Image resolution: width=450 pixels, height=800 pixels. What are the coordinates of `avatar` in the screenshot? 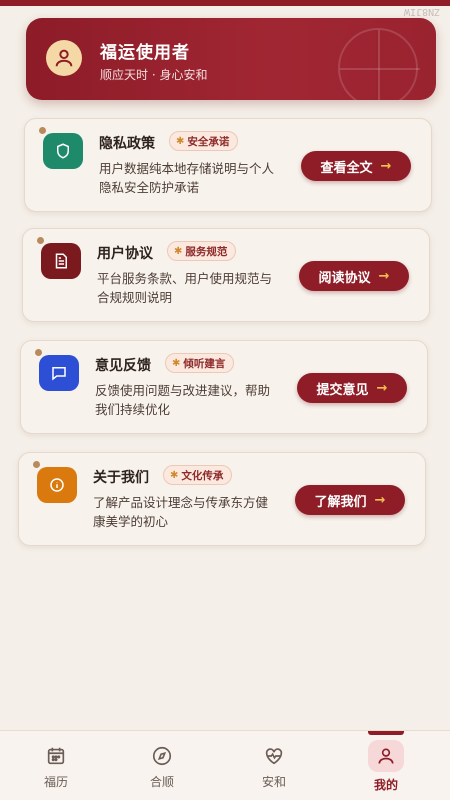 It's located at (64, 58).